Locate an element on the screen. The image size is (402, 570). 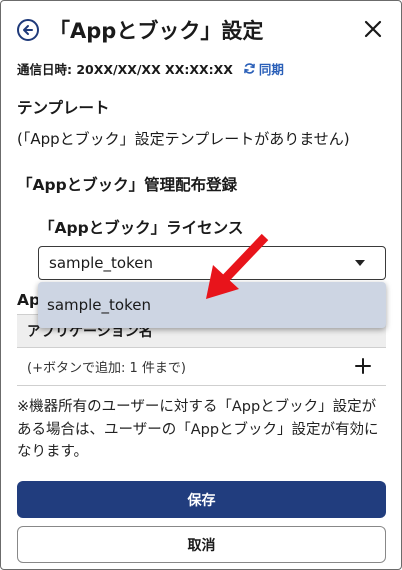
back-button is located at coordinates (28, 30).